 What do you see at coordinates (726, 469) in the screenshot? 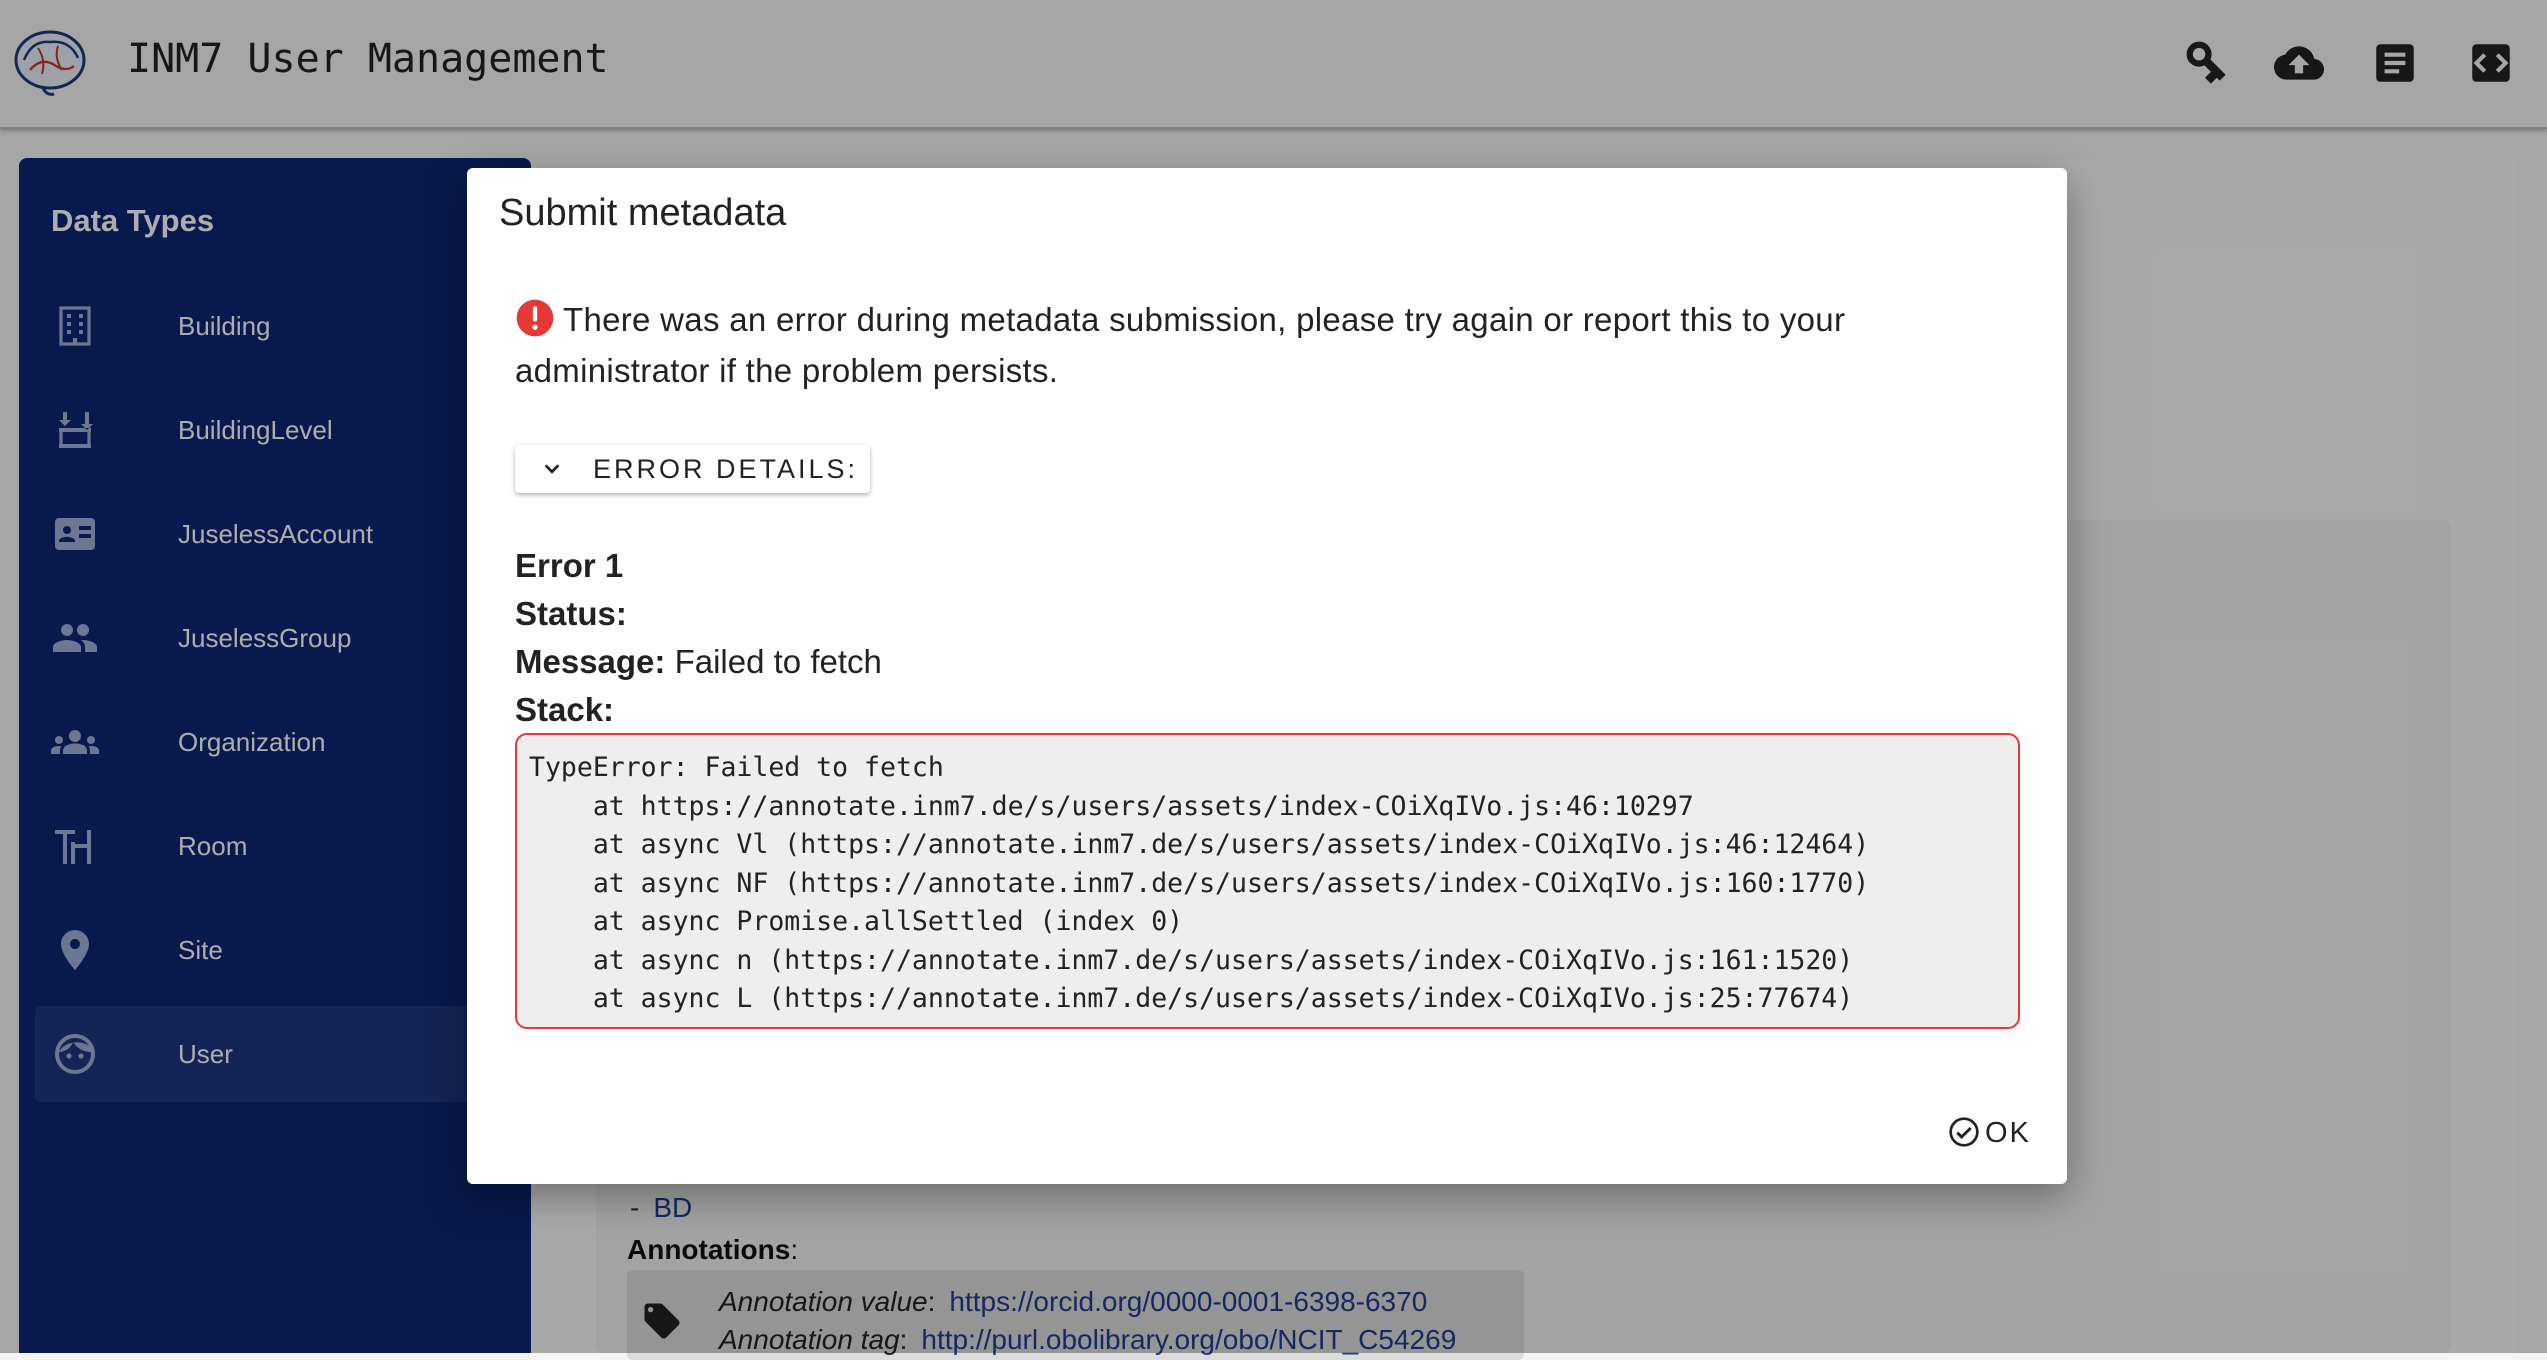
I see `error-details-label: ERROR DETAILS:` at bounding box center [726, 469].